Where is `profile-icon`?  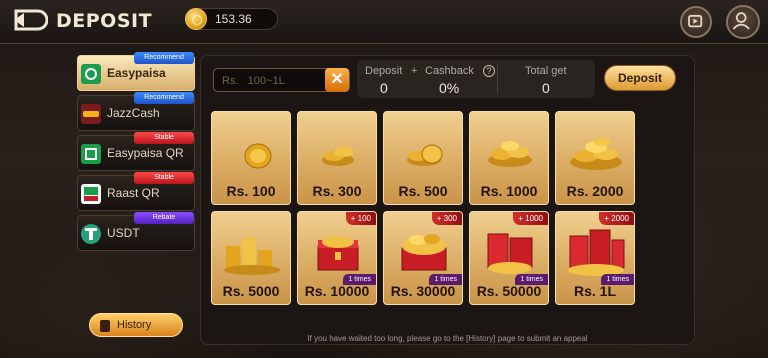
profile-icon is located at coordinates (741, 21).